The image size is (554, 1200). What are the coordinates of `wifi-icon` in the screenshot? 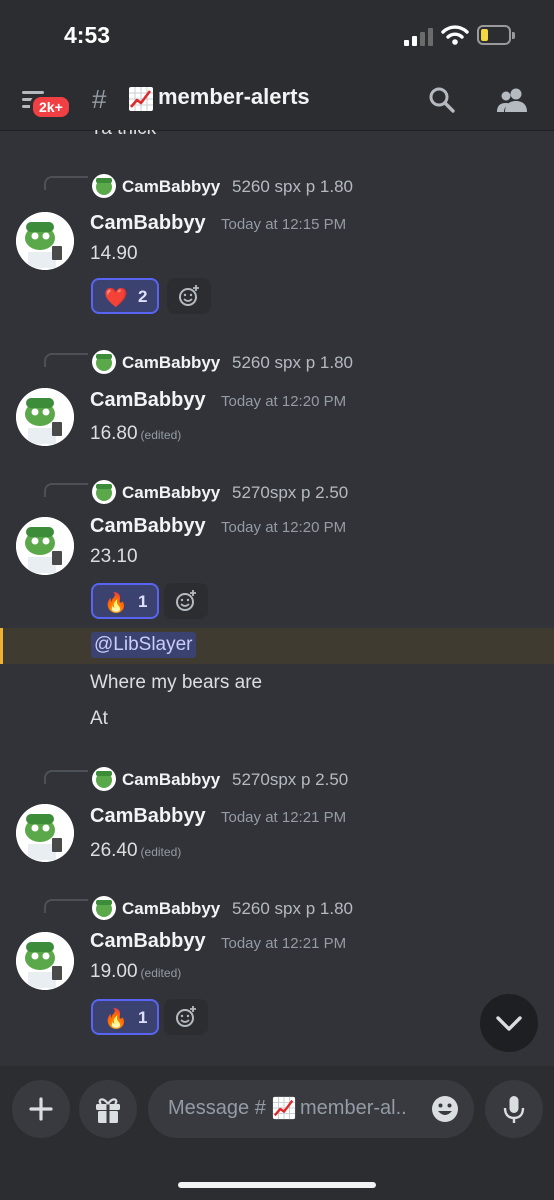 It's located at (455, 35).